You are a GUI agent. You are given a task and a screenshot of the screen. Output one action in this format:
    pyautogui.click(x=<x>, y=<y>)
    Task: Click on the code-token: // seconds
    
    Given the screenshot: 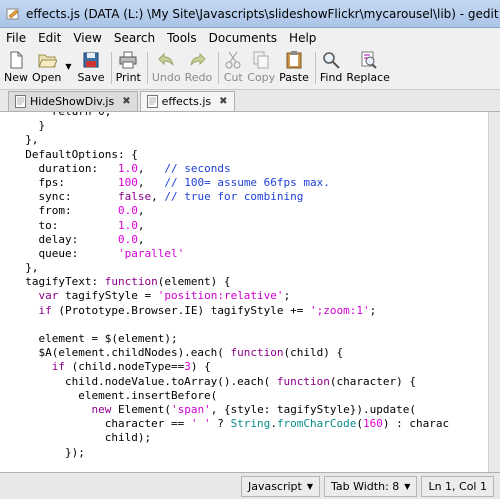 What is the action you would take?
    pyautogui.click(x=197, y=168)
    